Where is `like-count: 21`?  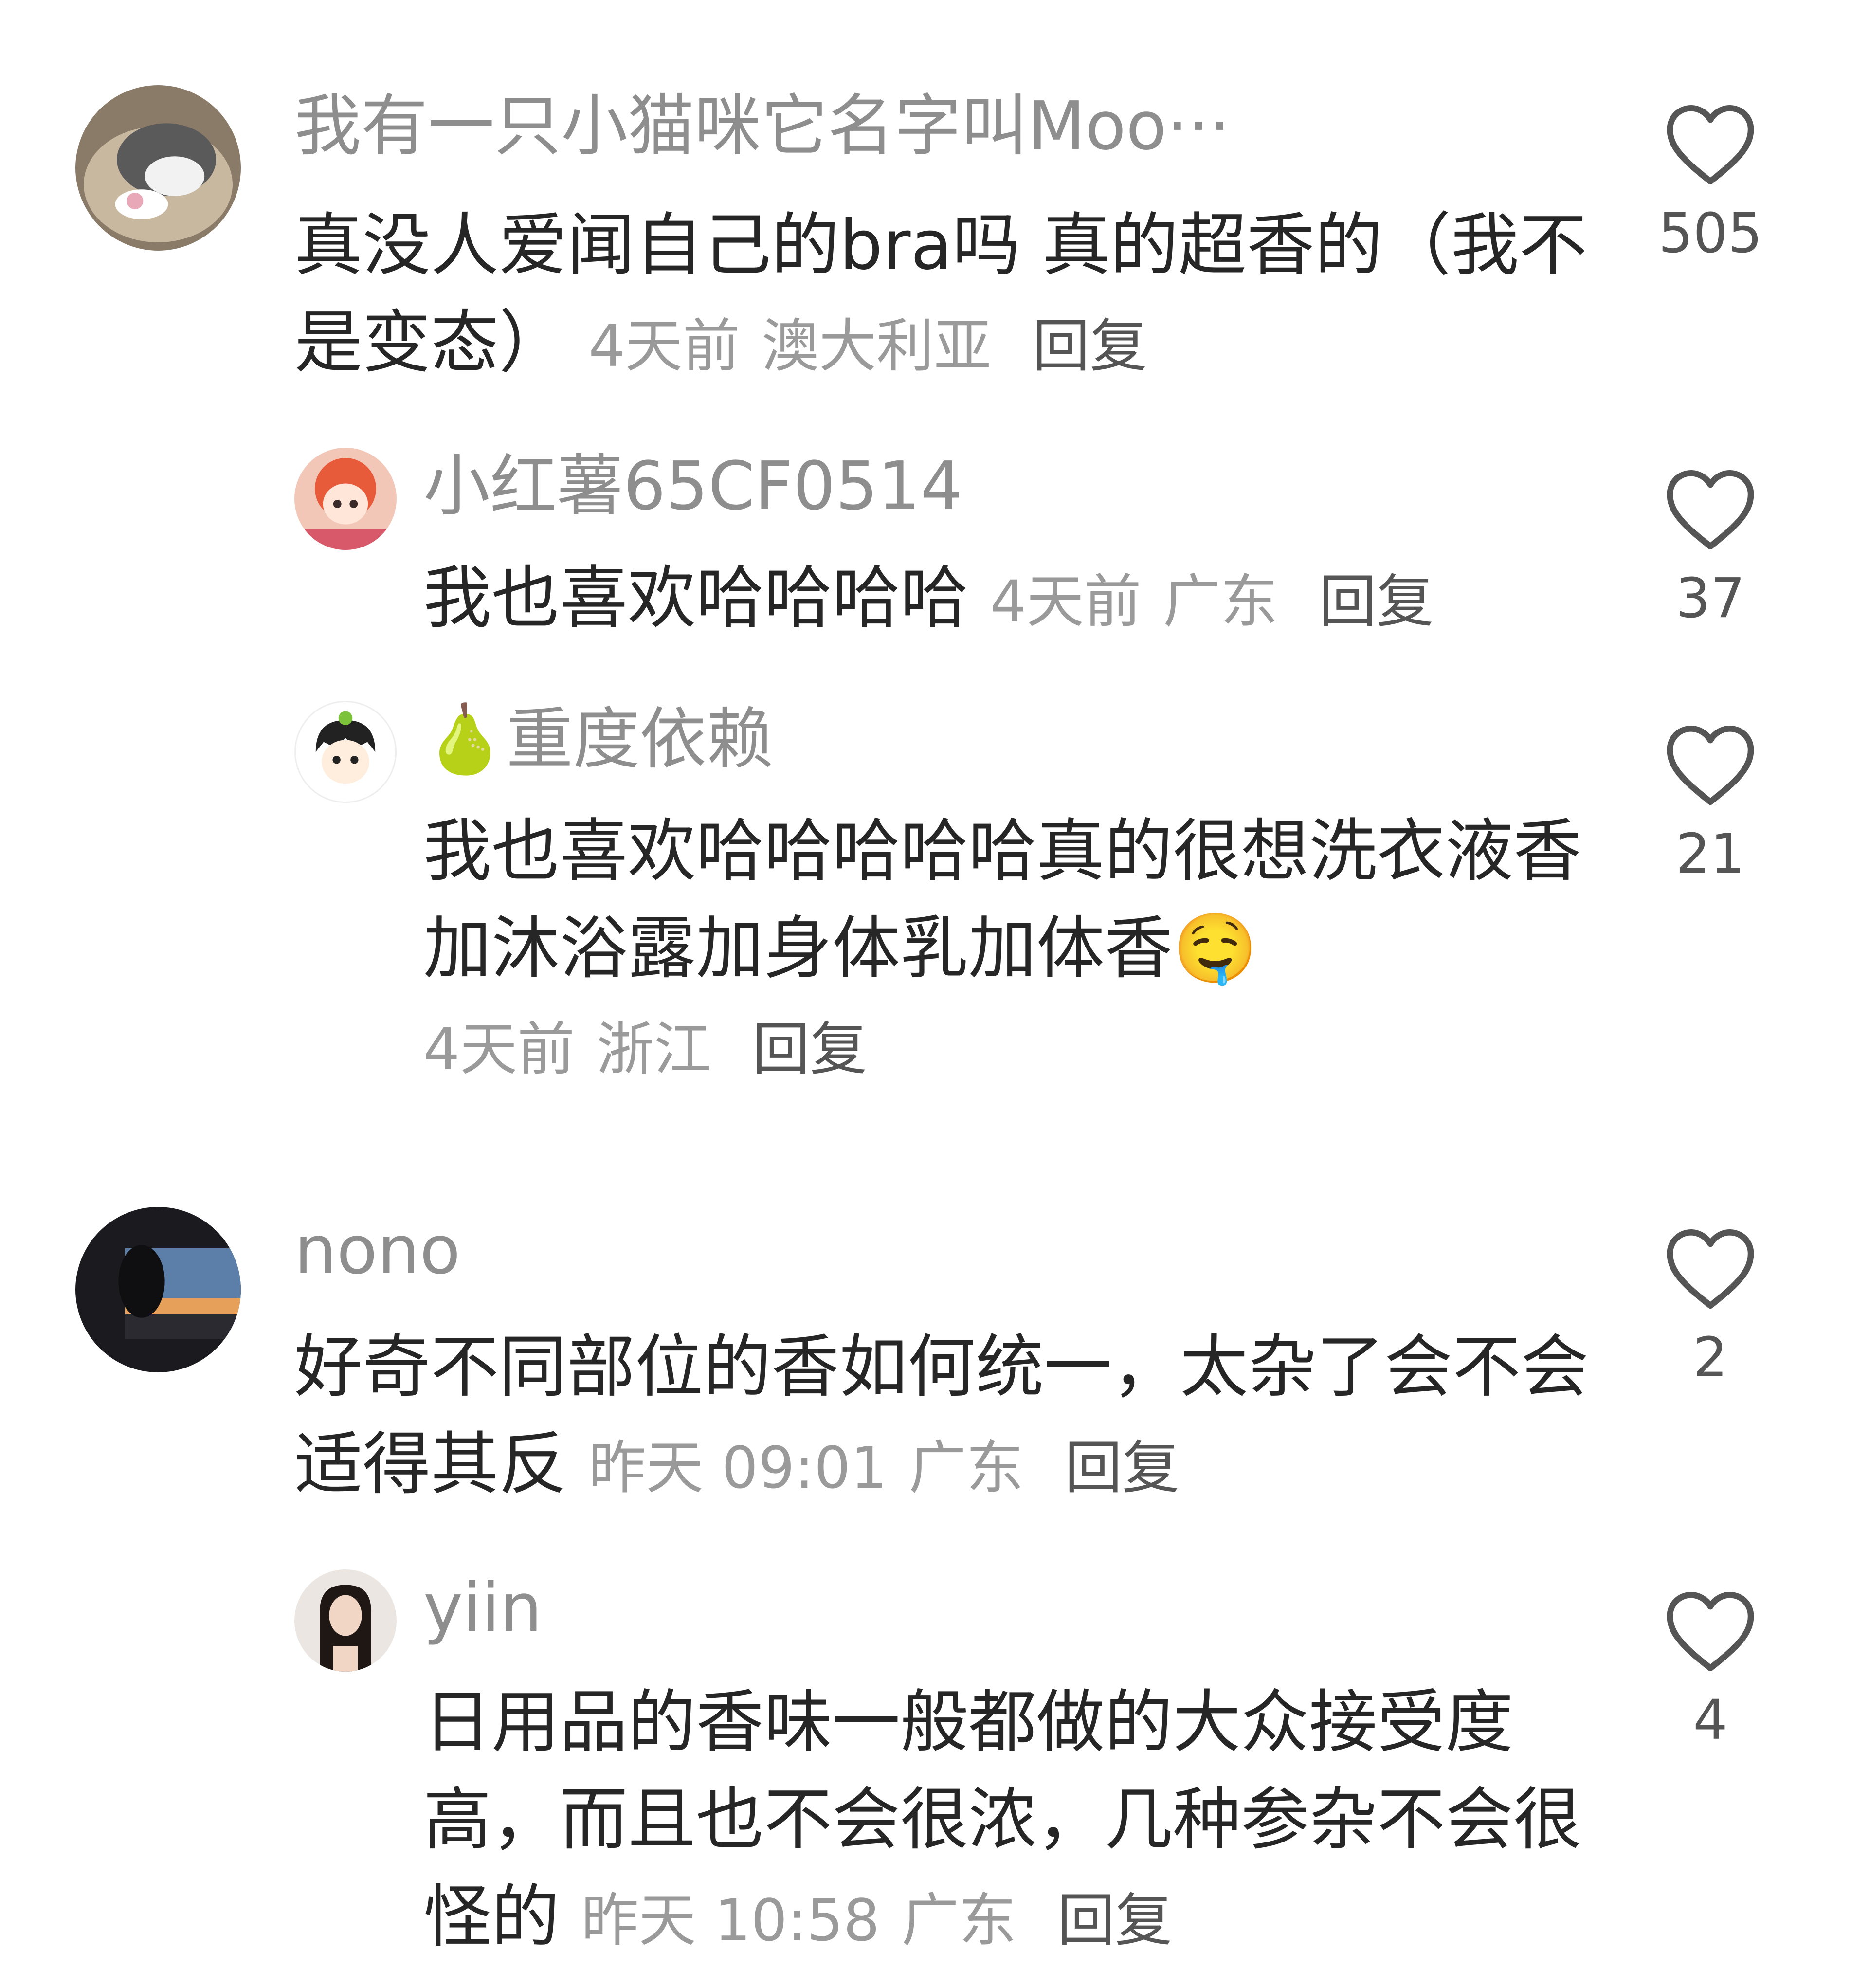 like-count: 21 is located at coordinates (1710, 854).